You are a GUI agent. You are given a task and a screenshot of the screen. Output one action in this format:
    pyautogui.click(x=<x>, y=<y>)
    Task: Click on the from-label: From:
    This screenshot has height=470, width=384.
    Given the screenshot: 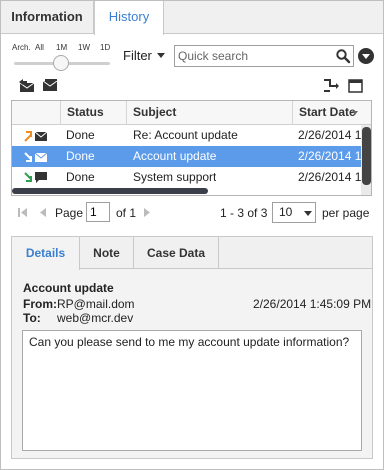 What is the action you would take?
    pyautogui.click(x=40, y=304)
    